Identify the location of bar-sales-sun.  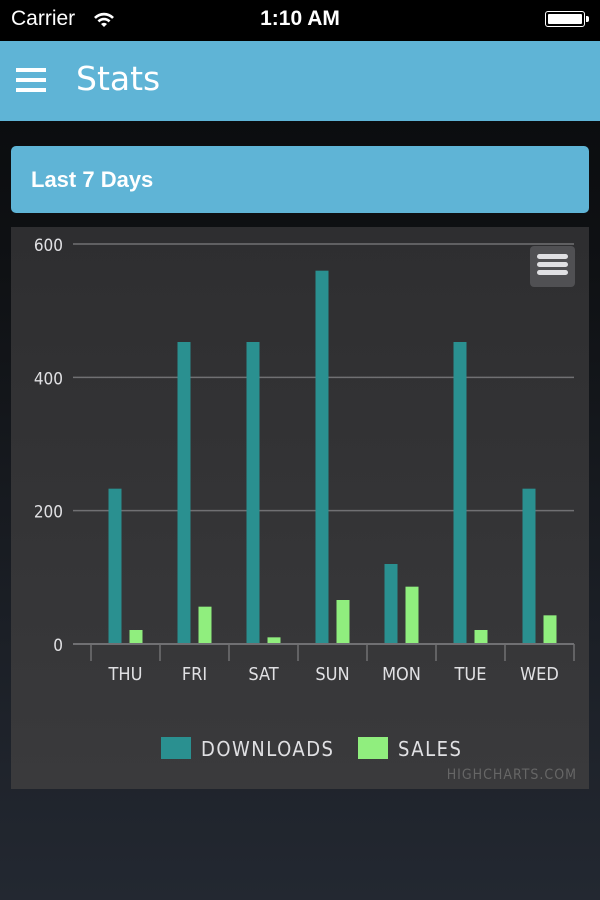
(343, 622).